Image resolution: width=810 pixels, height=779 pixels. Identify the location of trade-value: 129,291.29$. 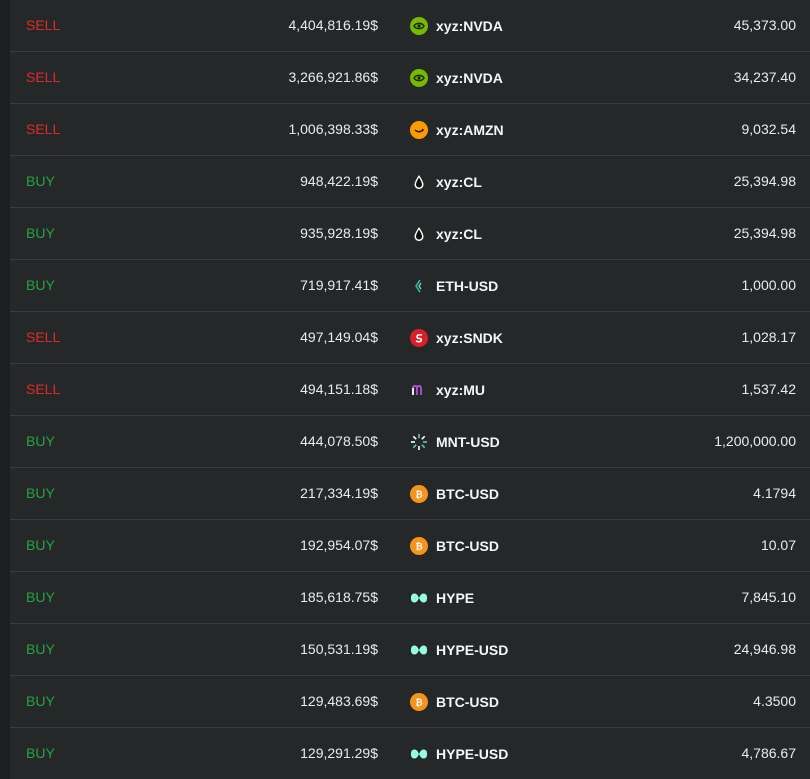
(339, 753).